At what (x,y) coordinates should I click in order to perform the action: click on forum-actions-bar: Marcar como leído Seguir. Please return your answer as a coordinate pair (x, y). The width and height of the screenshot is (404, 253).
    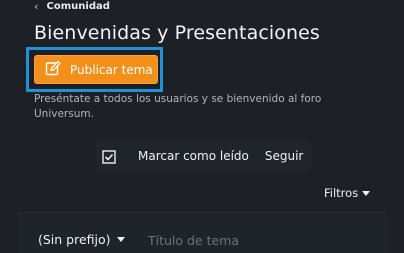
    Looking at the image, I should click on (204, 156).